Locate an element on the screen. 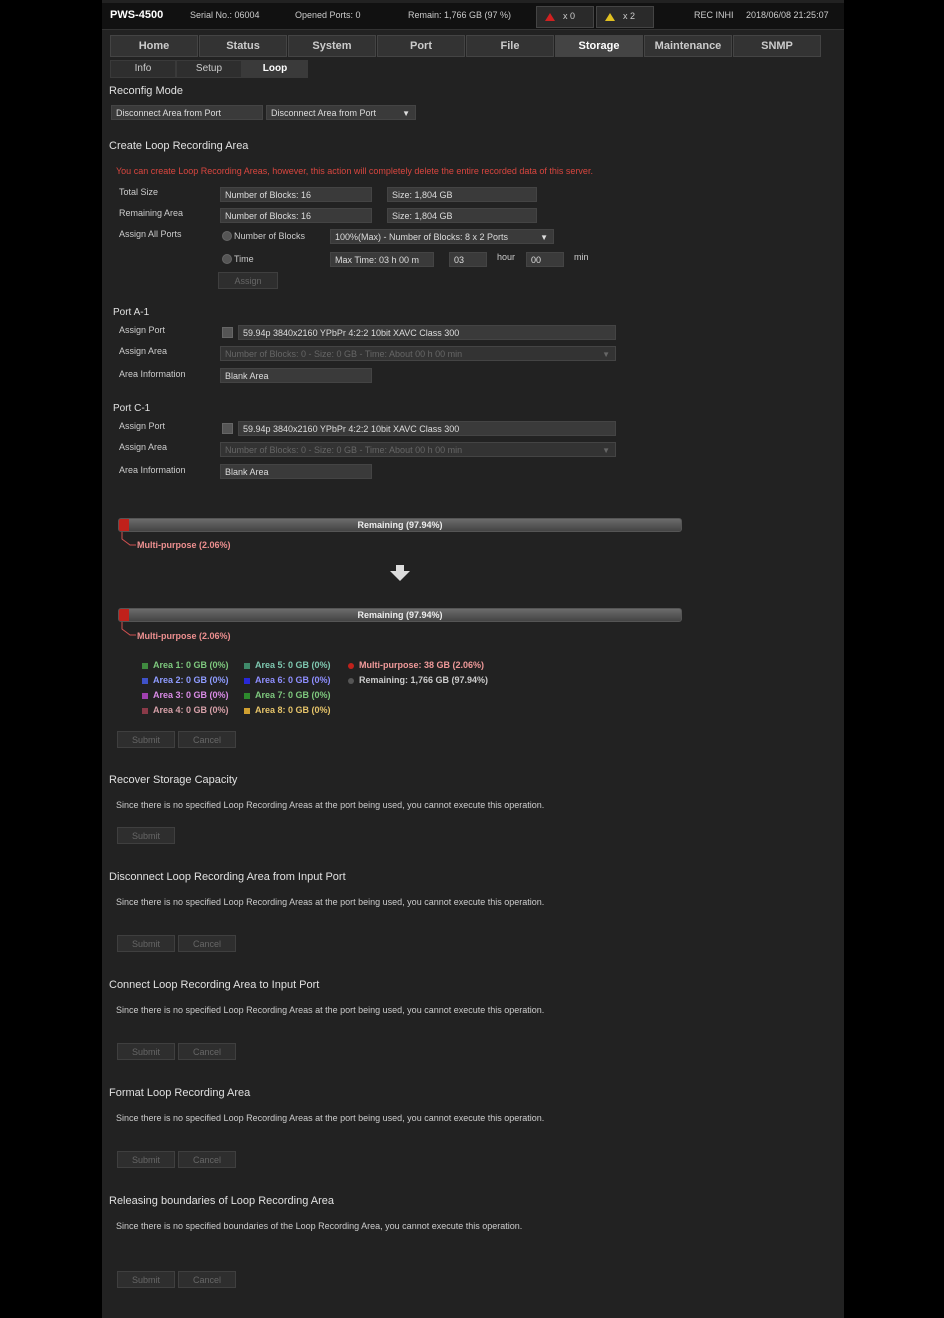 This screenshot has width=944, height=1318. port-a1-info-label: Area Information is located at coordinates (152, 374).